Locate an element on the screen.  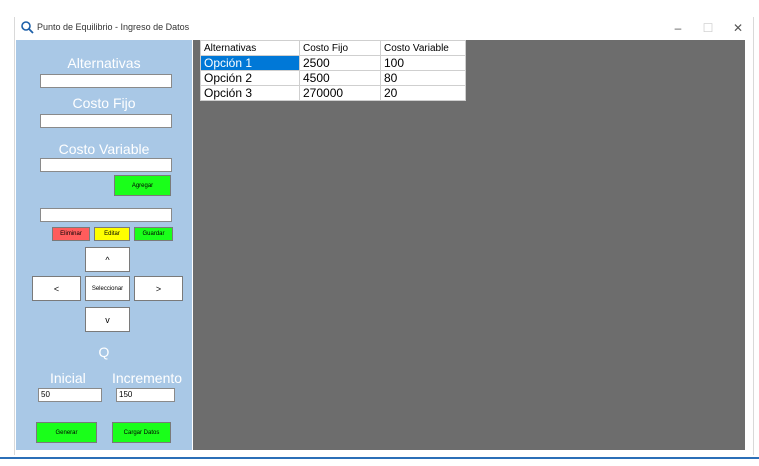
table-row: Opción 2 4500 80 is located at coordinates (333, 78).